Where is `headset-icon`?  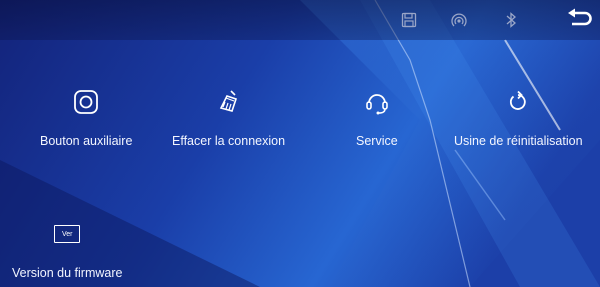
headset-icon is located at coordinates (377, 102).